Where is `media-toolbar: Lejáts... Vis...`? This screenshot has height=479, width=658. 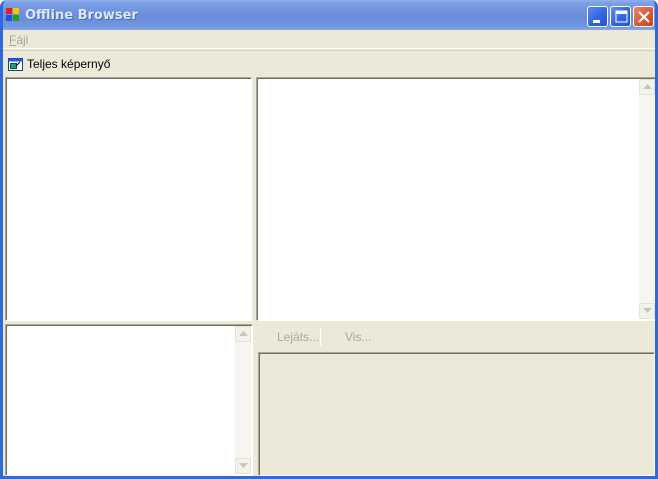 media-toolbar: Lejáts... Vis... is located at coordinates (455, 337).